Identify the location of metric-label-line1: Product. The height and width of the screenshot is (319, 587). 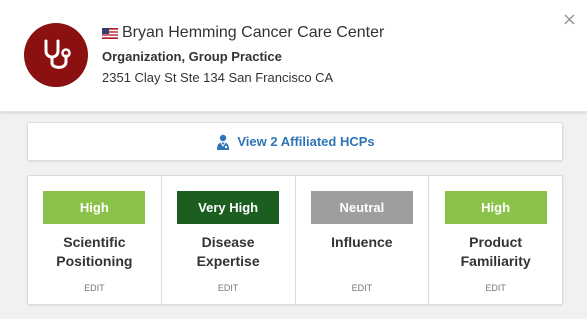
(496, 242).